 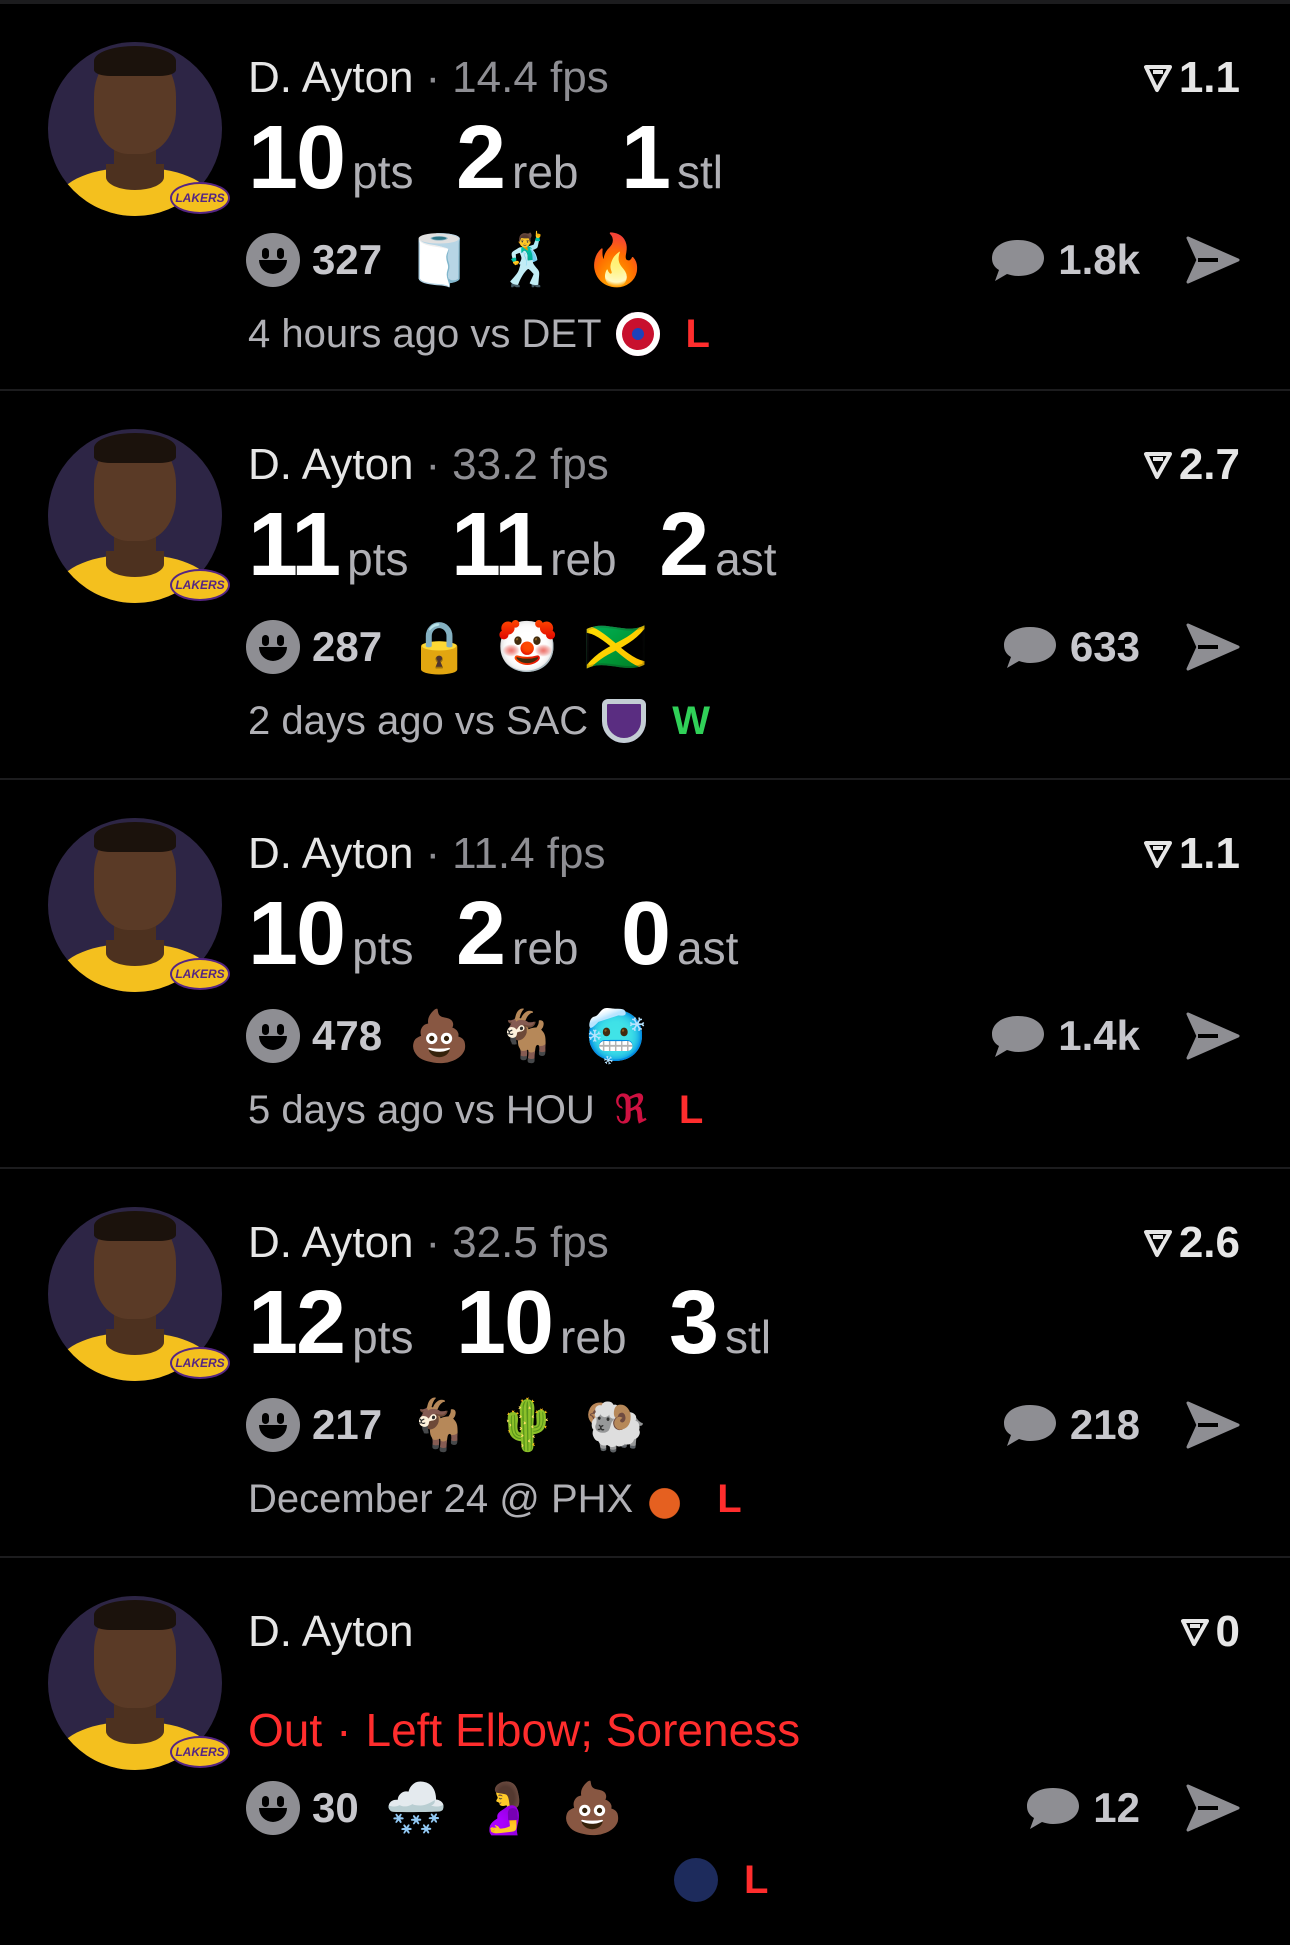 I want to click on stat-line: 12 pts 10 reb 3 stl, so click(x=528, y=1323).